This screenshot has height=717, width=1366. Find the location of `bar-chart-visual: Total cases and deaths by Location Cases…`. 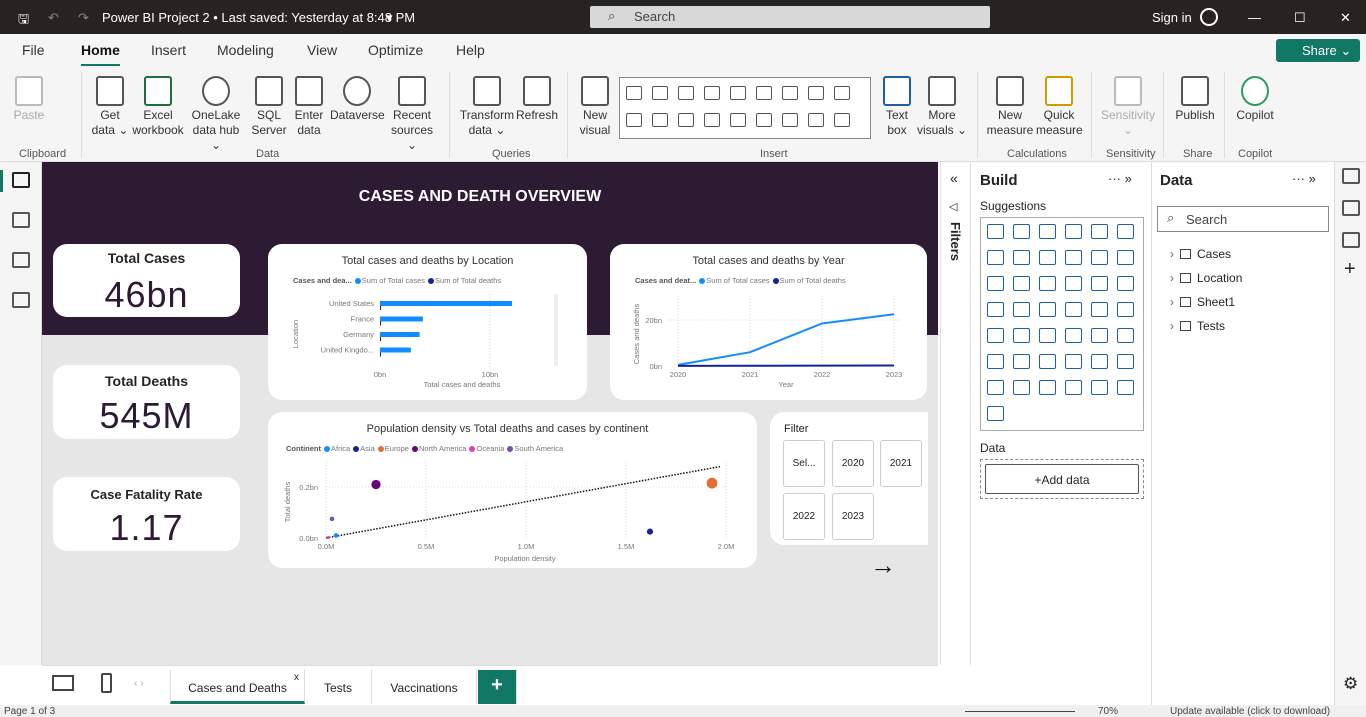

bar-chart-visual: Total cases and deaths by Location Cases… is located at coordinates (427, 322).